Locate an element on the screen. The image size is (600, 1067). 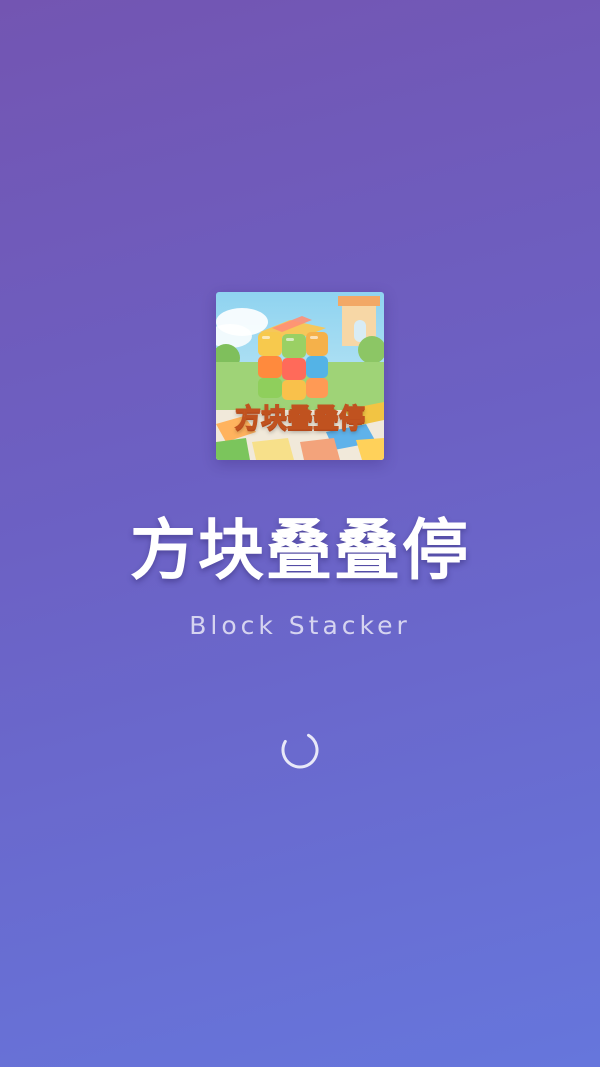
app-subtitle: Block Stacker is located at coordinates (300, 625).